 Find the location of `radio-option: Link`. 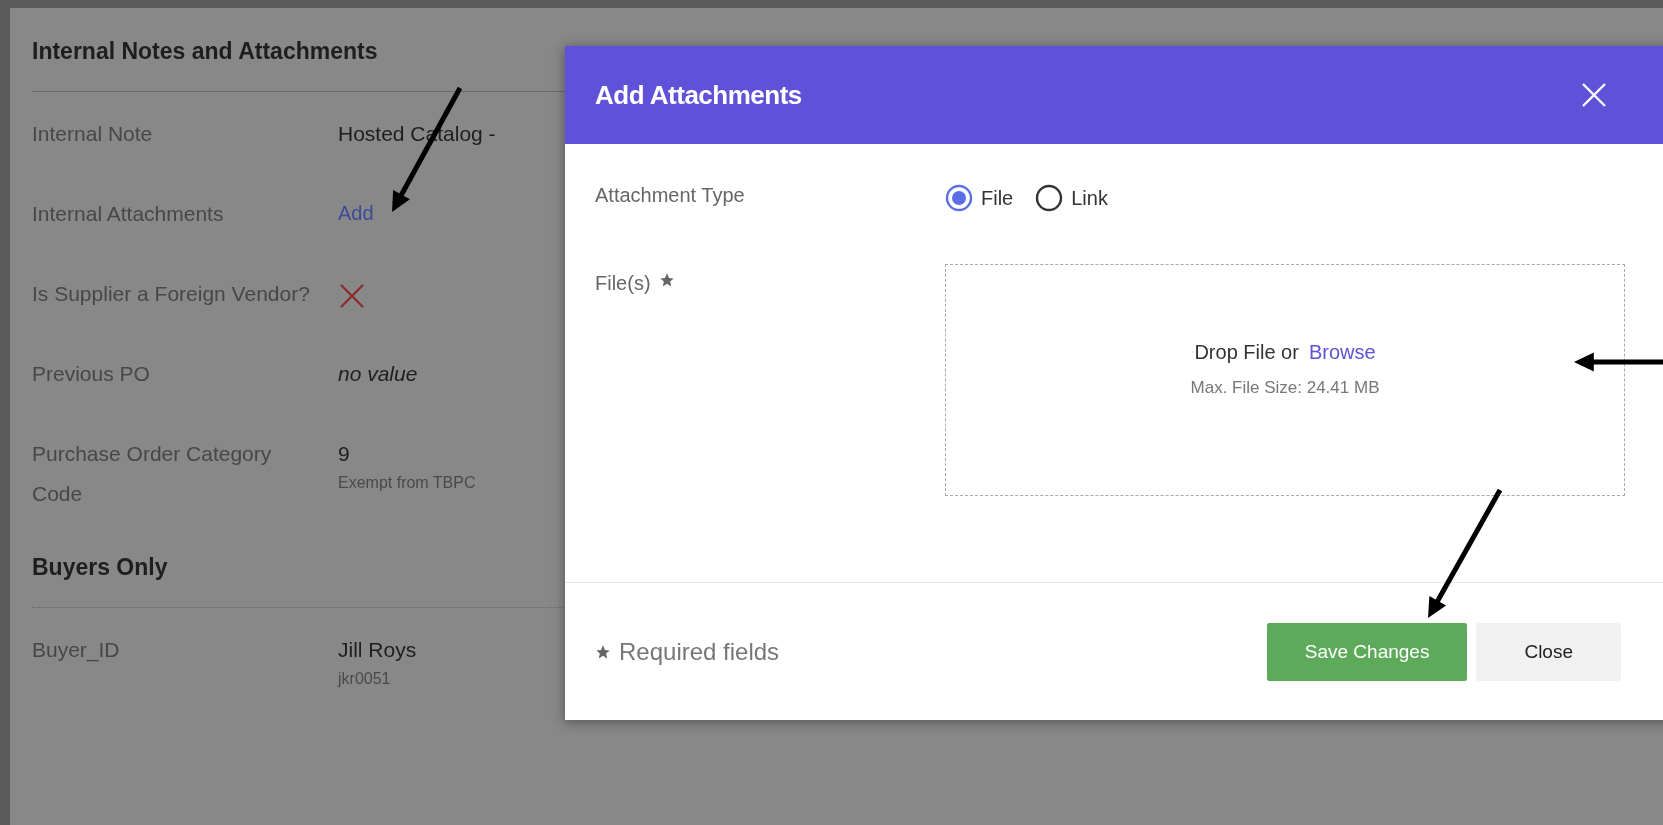

radio-option: Link is located at coordinates (1071, 198).